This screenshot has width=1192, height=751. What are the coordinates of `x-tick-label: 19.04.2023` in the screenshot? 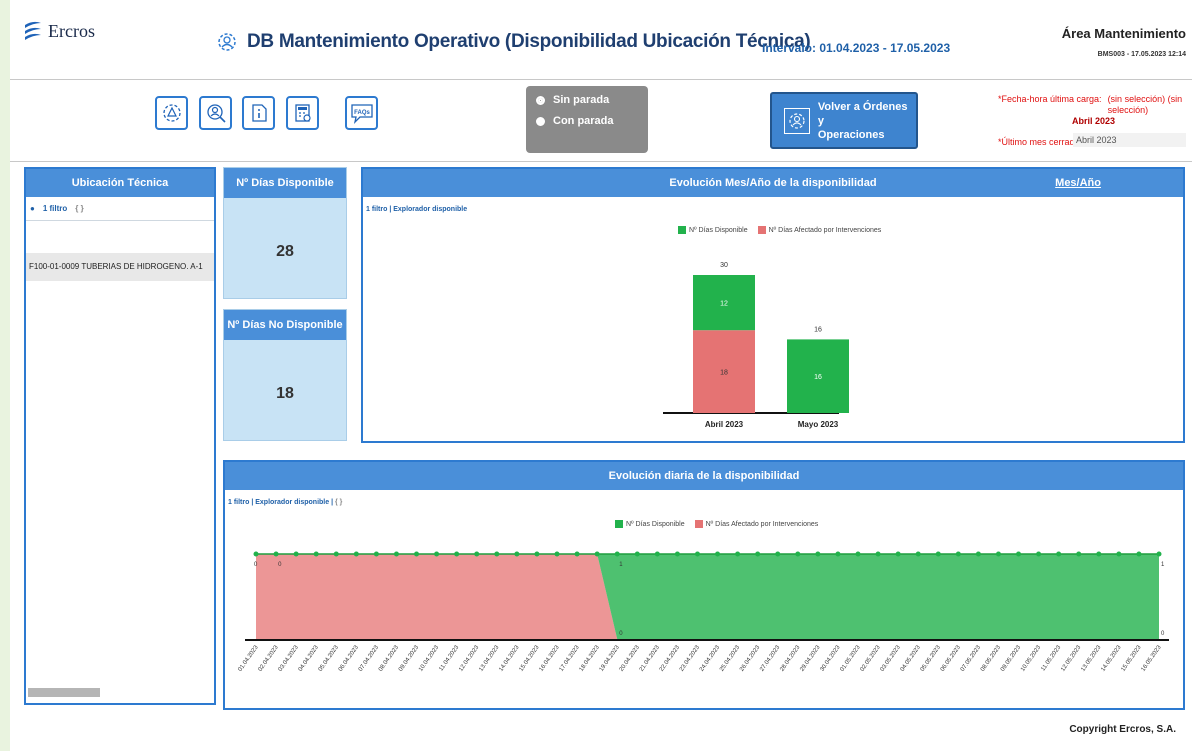 It's located at (610, 658).